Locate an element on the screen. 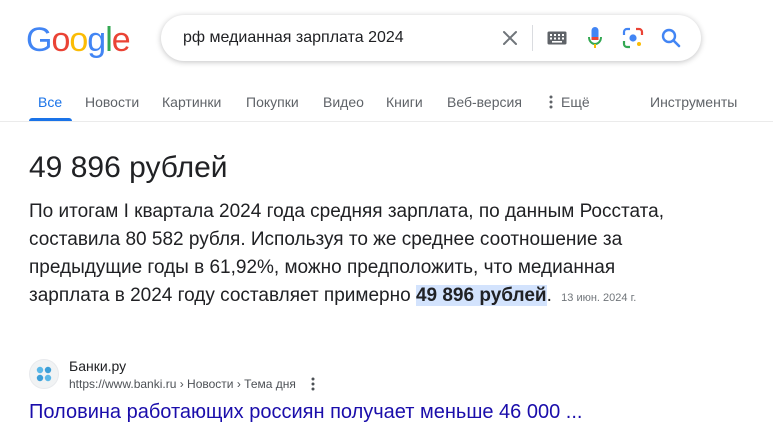 The width and height of the screenshot is (773, 435). answer-highlight: 49 896 рублей is located at coordinates (481, 295).